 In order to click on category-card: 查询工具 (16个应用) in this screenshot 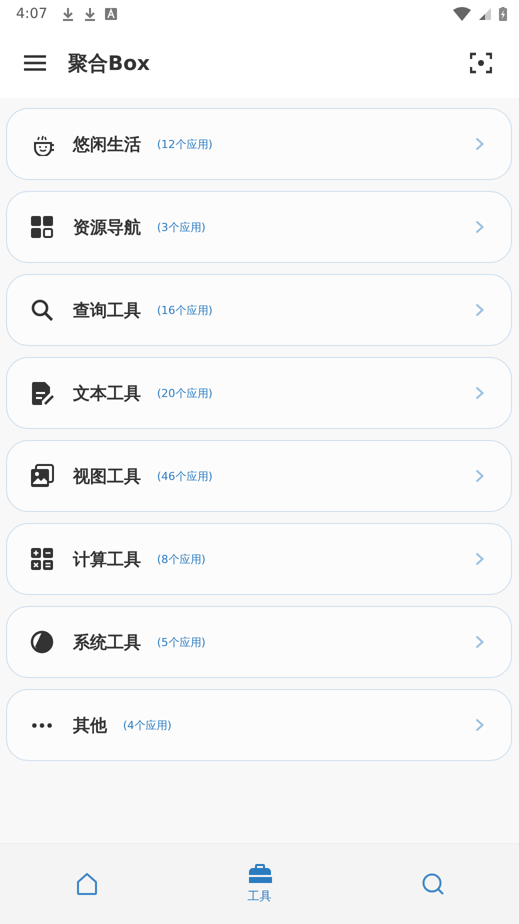, I will do `click(259, 310)`.